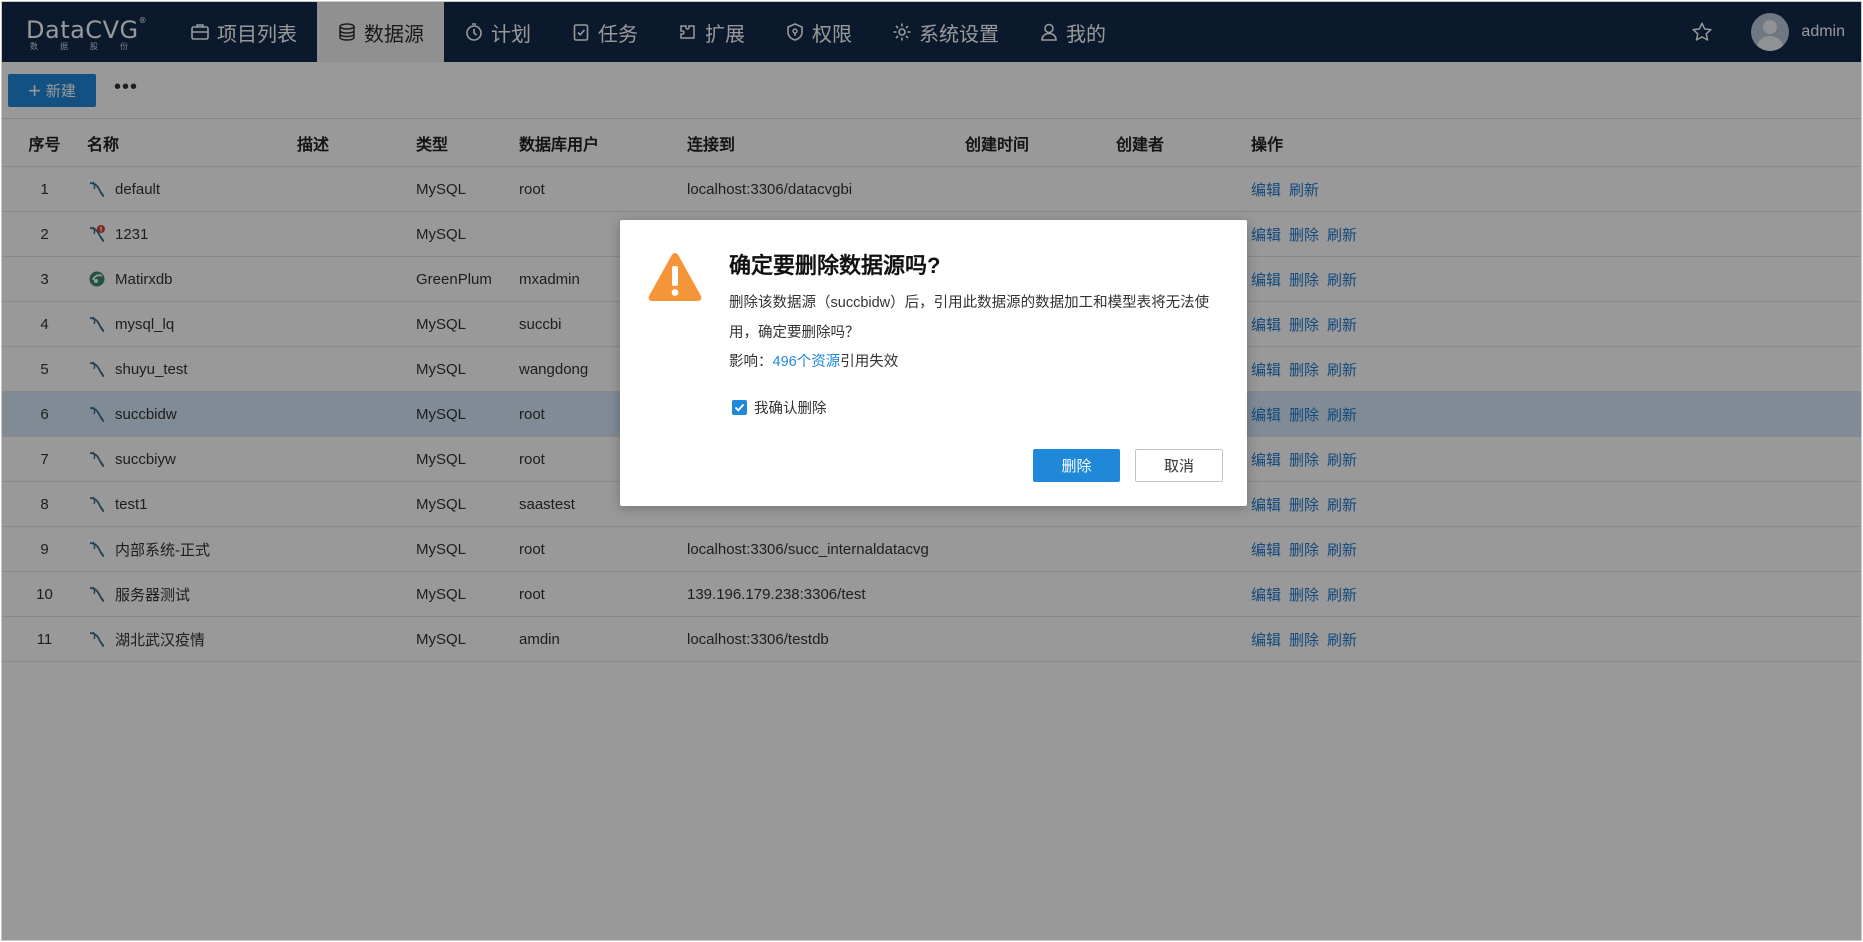 Image resolution: width=1863 pixels, height=942 pixels. I want to click on confirm-delete-label: 我确认删除, so click(790, 409).